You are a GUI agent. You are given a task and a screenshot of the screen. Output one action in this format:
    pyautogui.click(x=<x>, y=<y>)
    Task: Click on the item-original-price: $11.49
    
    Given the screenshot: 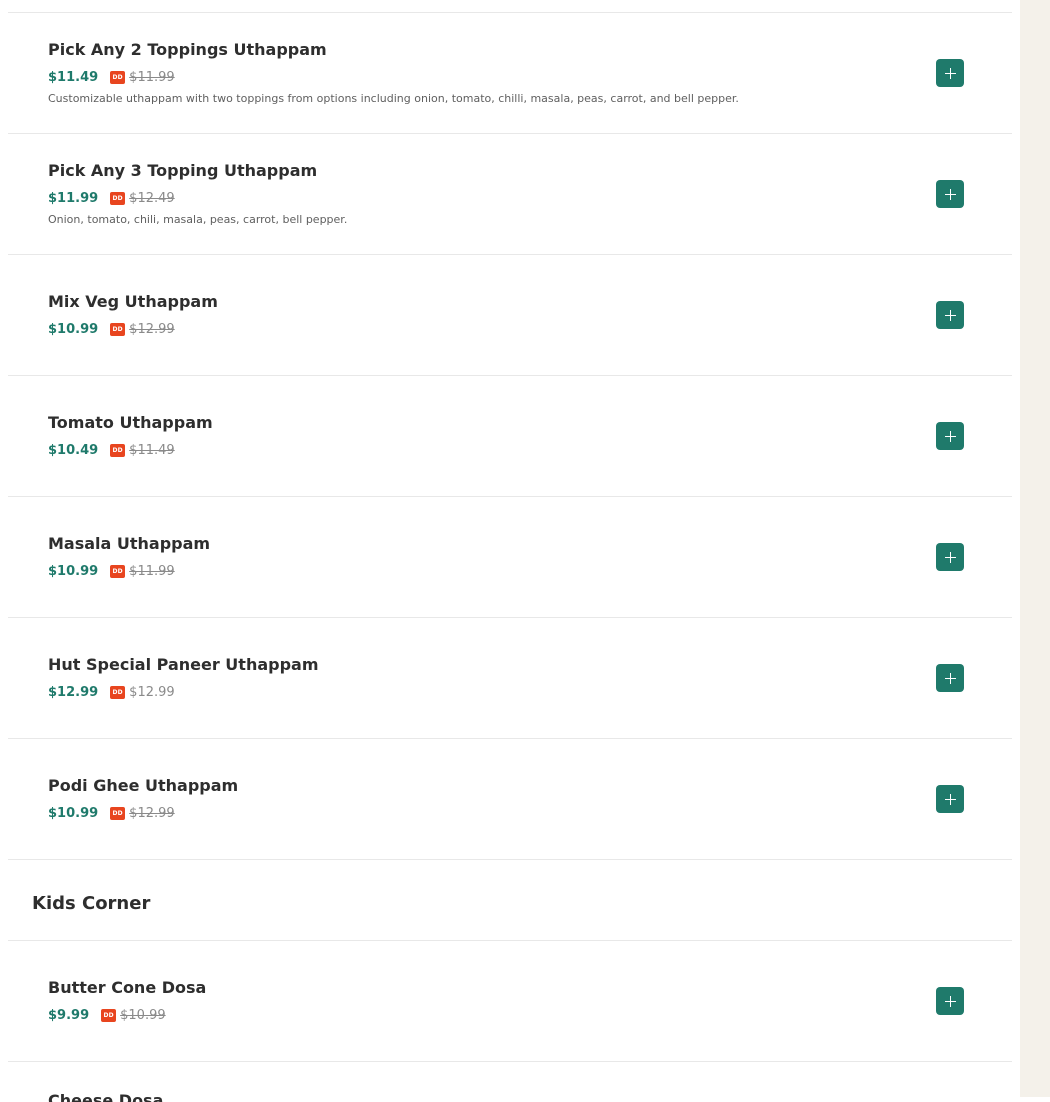 What is the action you would take?
    pyautogui.click(x=152, y=450)
    